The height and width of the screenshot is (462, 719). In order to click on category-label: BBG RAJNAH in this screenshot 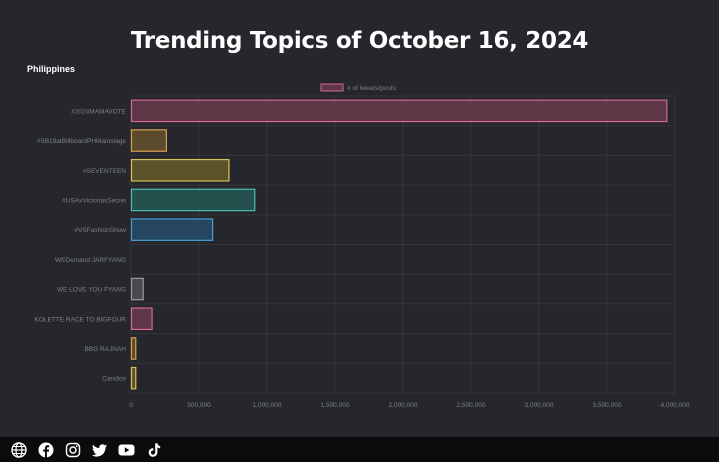, I will do `click(105, 349)`.